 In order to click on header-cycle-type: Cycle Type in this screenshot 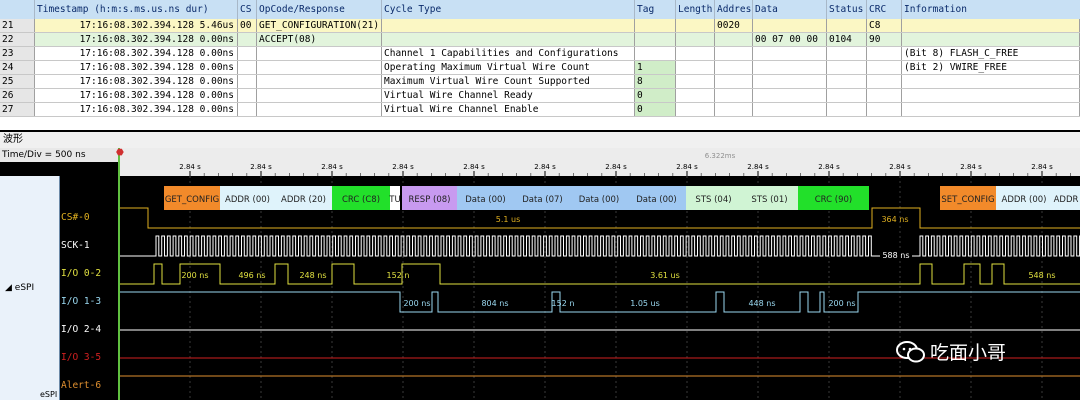, I will do `click(508, 9)`.